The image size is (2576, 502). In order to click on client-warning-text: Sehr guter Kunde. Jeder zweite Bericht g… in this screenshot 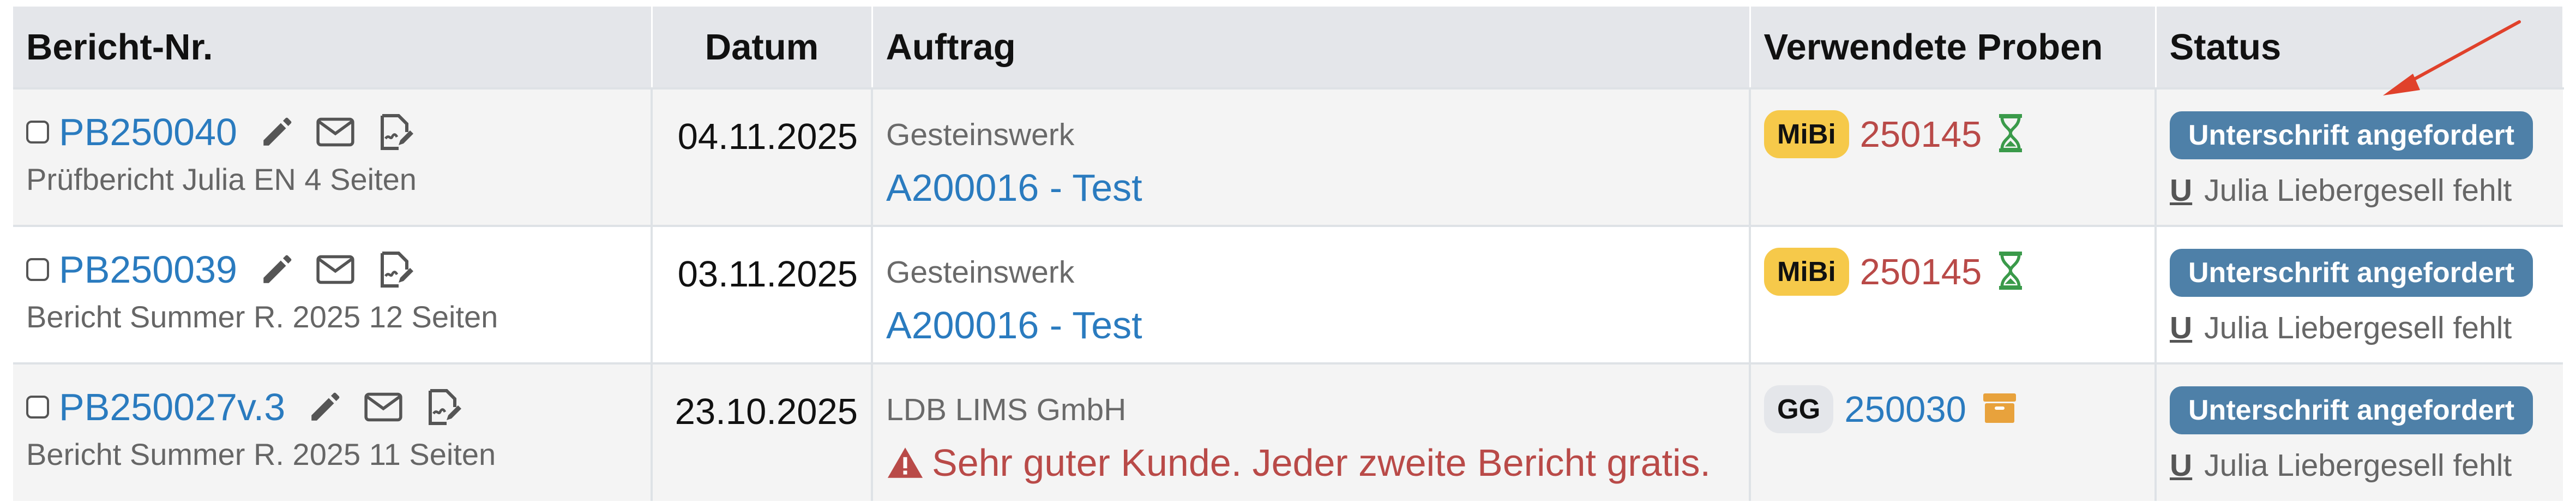, I will do `click(1321, 462)`.